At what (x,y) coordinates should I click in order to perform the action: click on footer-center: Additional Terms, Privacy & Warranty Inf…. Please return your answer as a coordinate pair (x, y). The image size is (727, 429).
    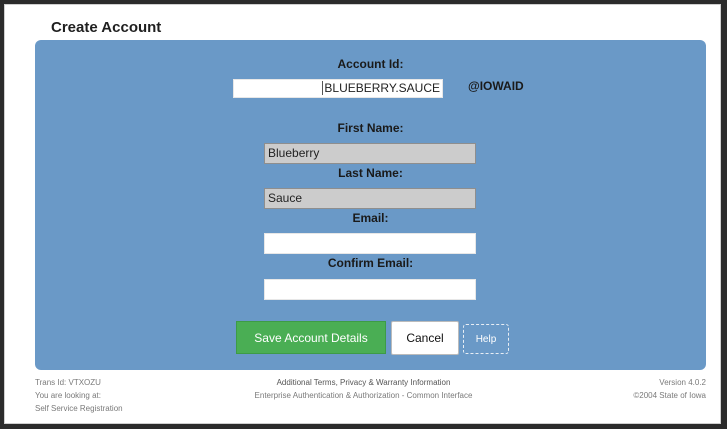
    Looking at the image, I should click on (363, 389).